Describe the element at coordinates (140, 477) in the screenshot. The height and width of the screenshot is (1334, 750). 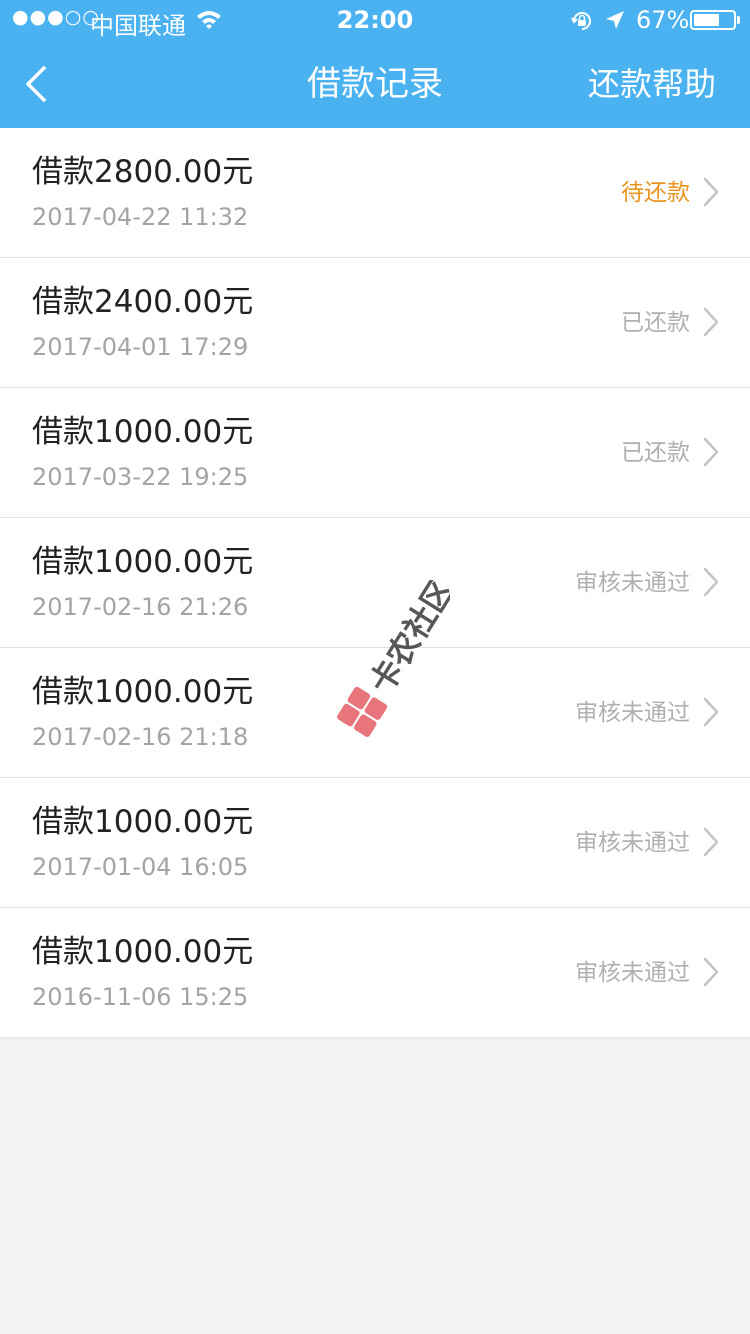
I see `loan-date: 2017-03-22 19:25` at that location.